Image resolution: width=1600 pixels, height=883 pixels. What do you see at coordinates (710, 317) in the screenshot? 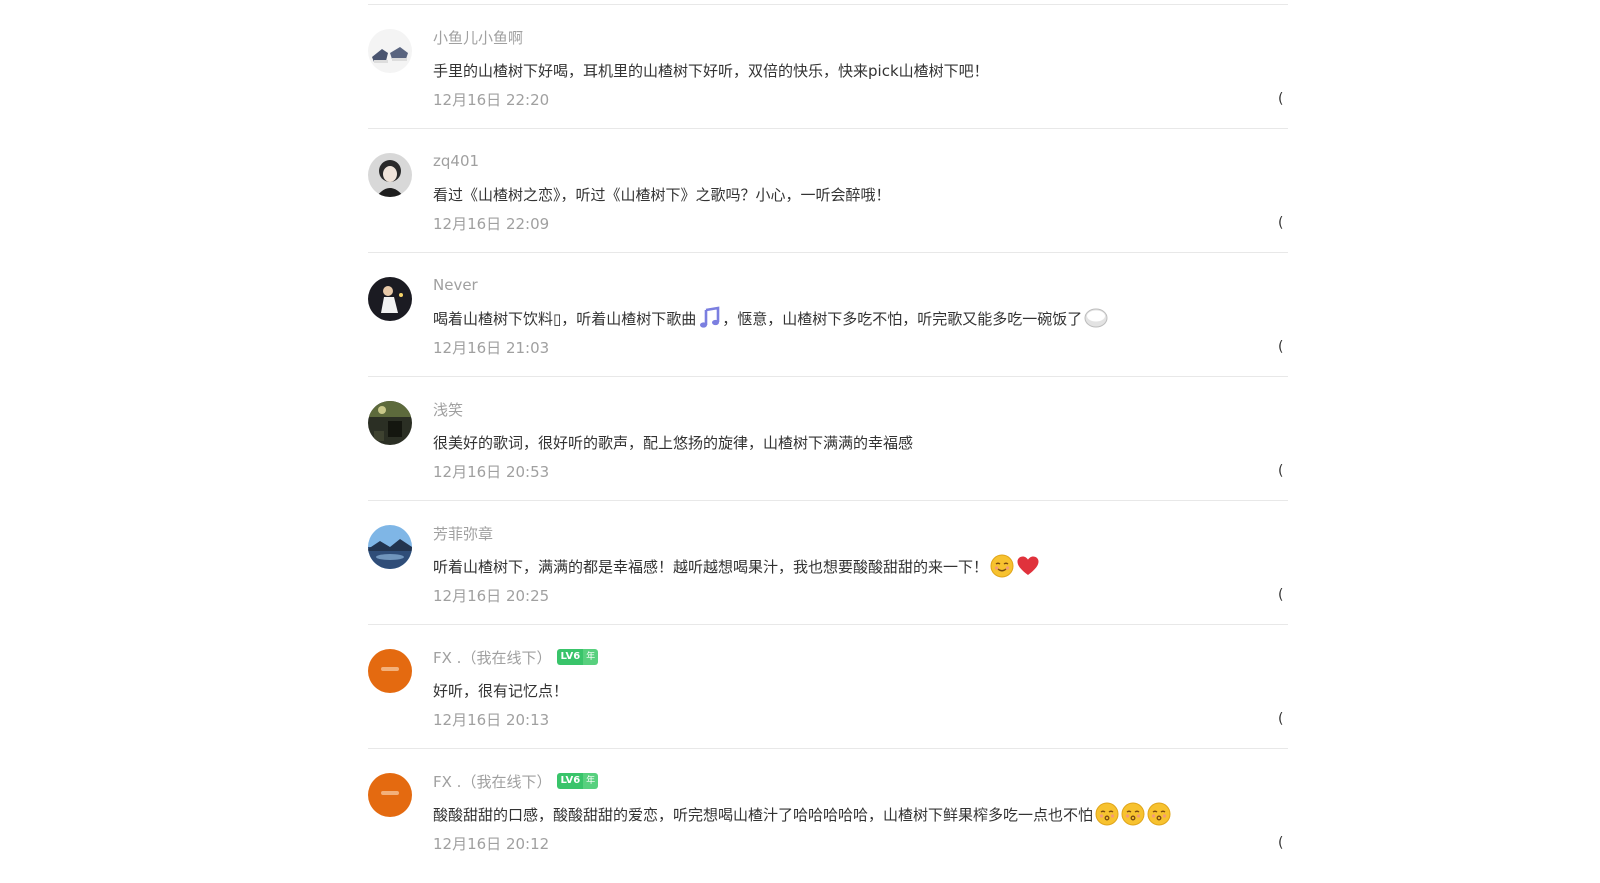
I see `music-note-icon` at bounding box center [710, 317].